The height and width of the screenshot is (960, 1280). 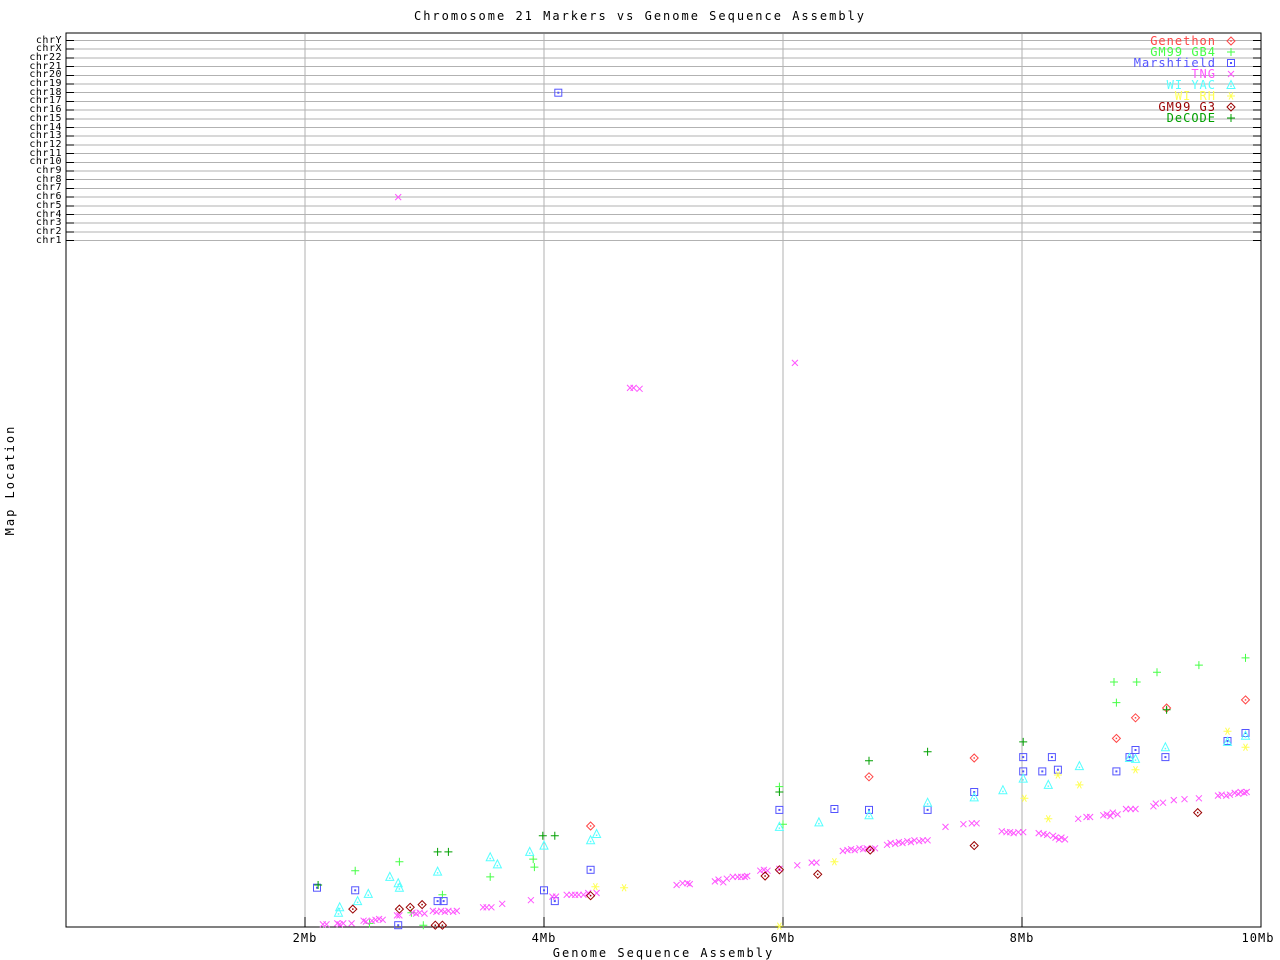 I want to click on legend-label: DeCODE, so click(x=1191, y=118).